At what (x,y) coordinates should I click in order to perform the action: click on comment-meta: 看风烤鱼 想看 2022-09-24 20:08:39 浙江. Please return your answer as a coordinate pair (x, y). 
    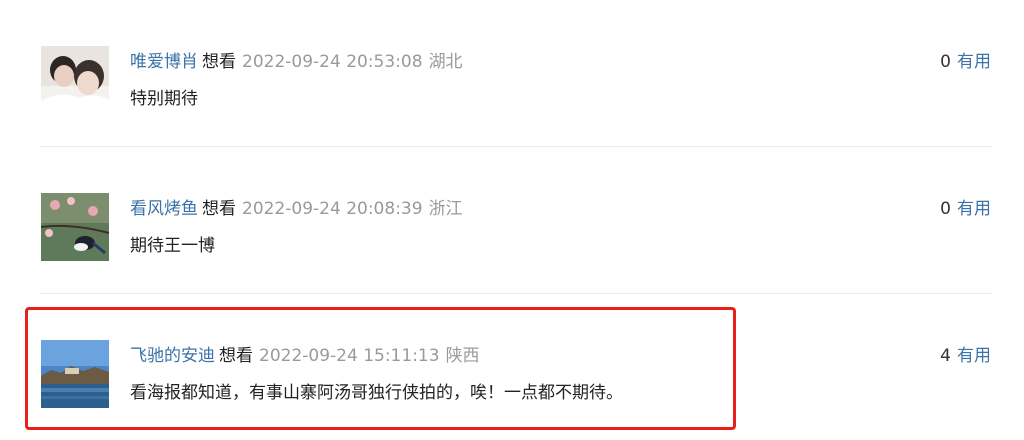
    Looking at the image, I should click on (296, 209).